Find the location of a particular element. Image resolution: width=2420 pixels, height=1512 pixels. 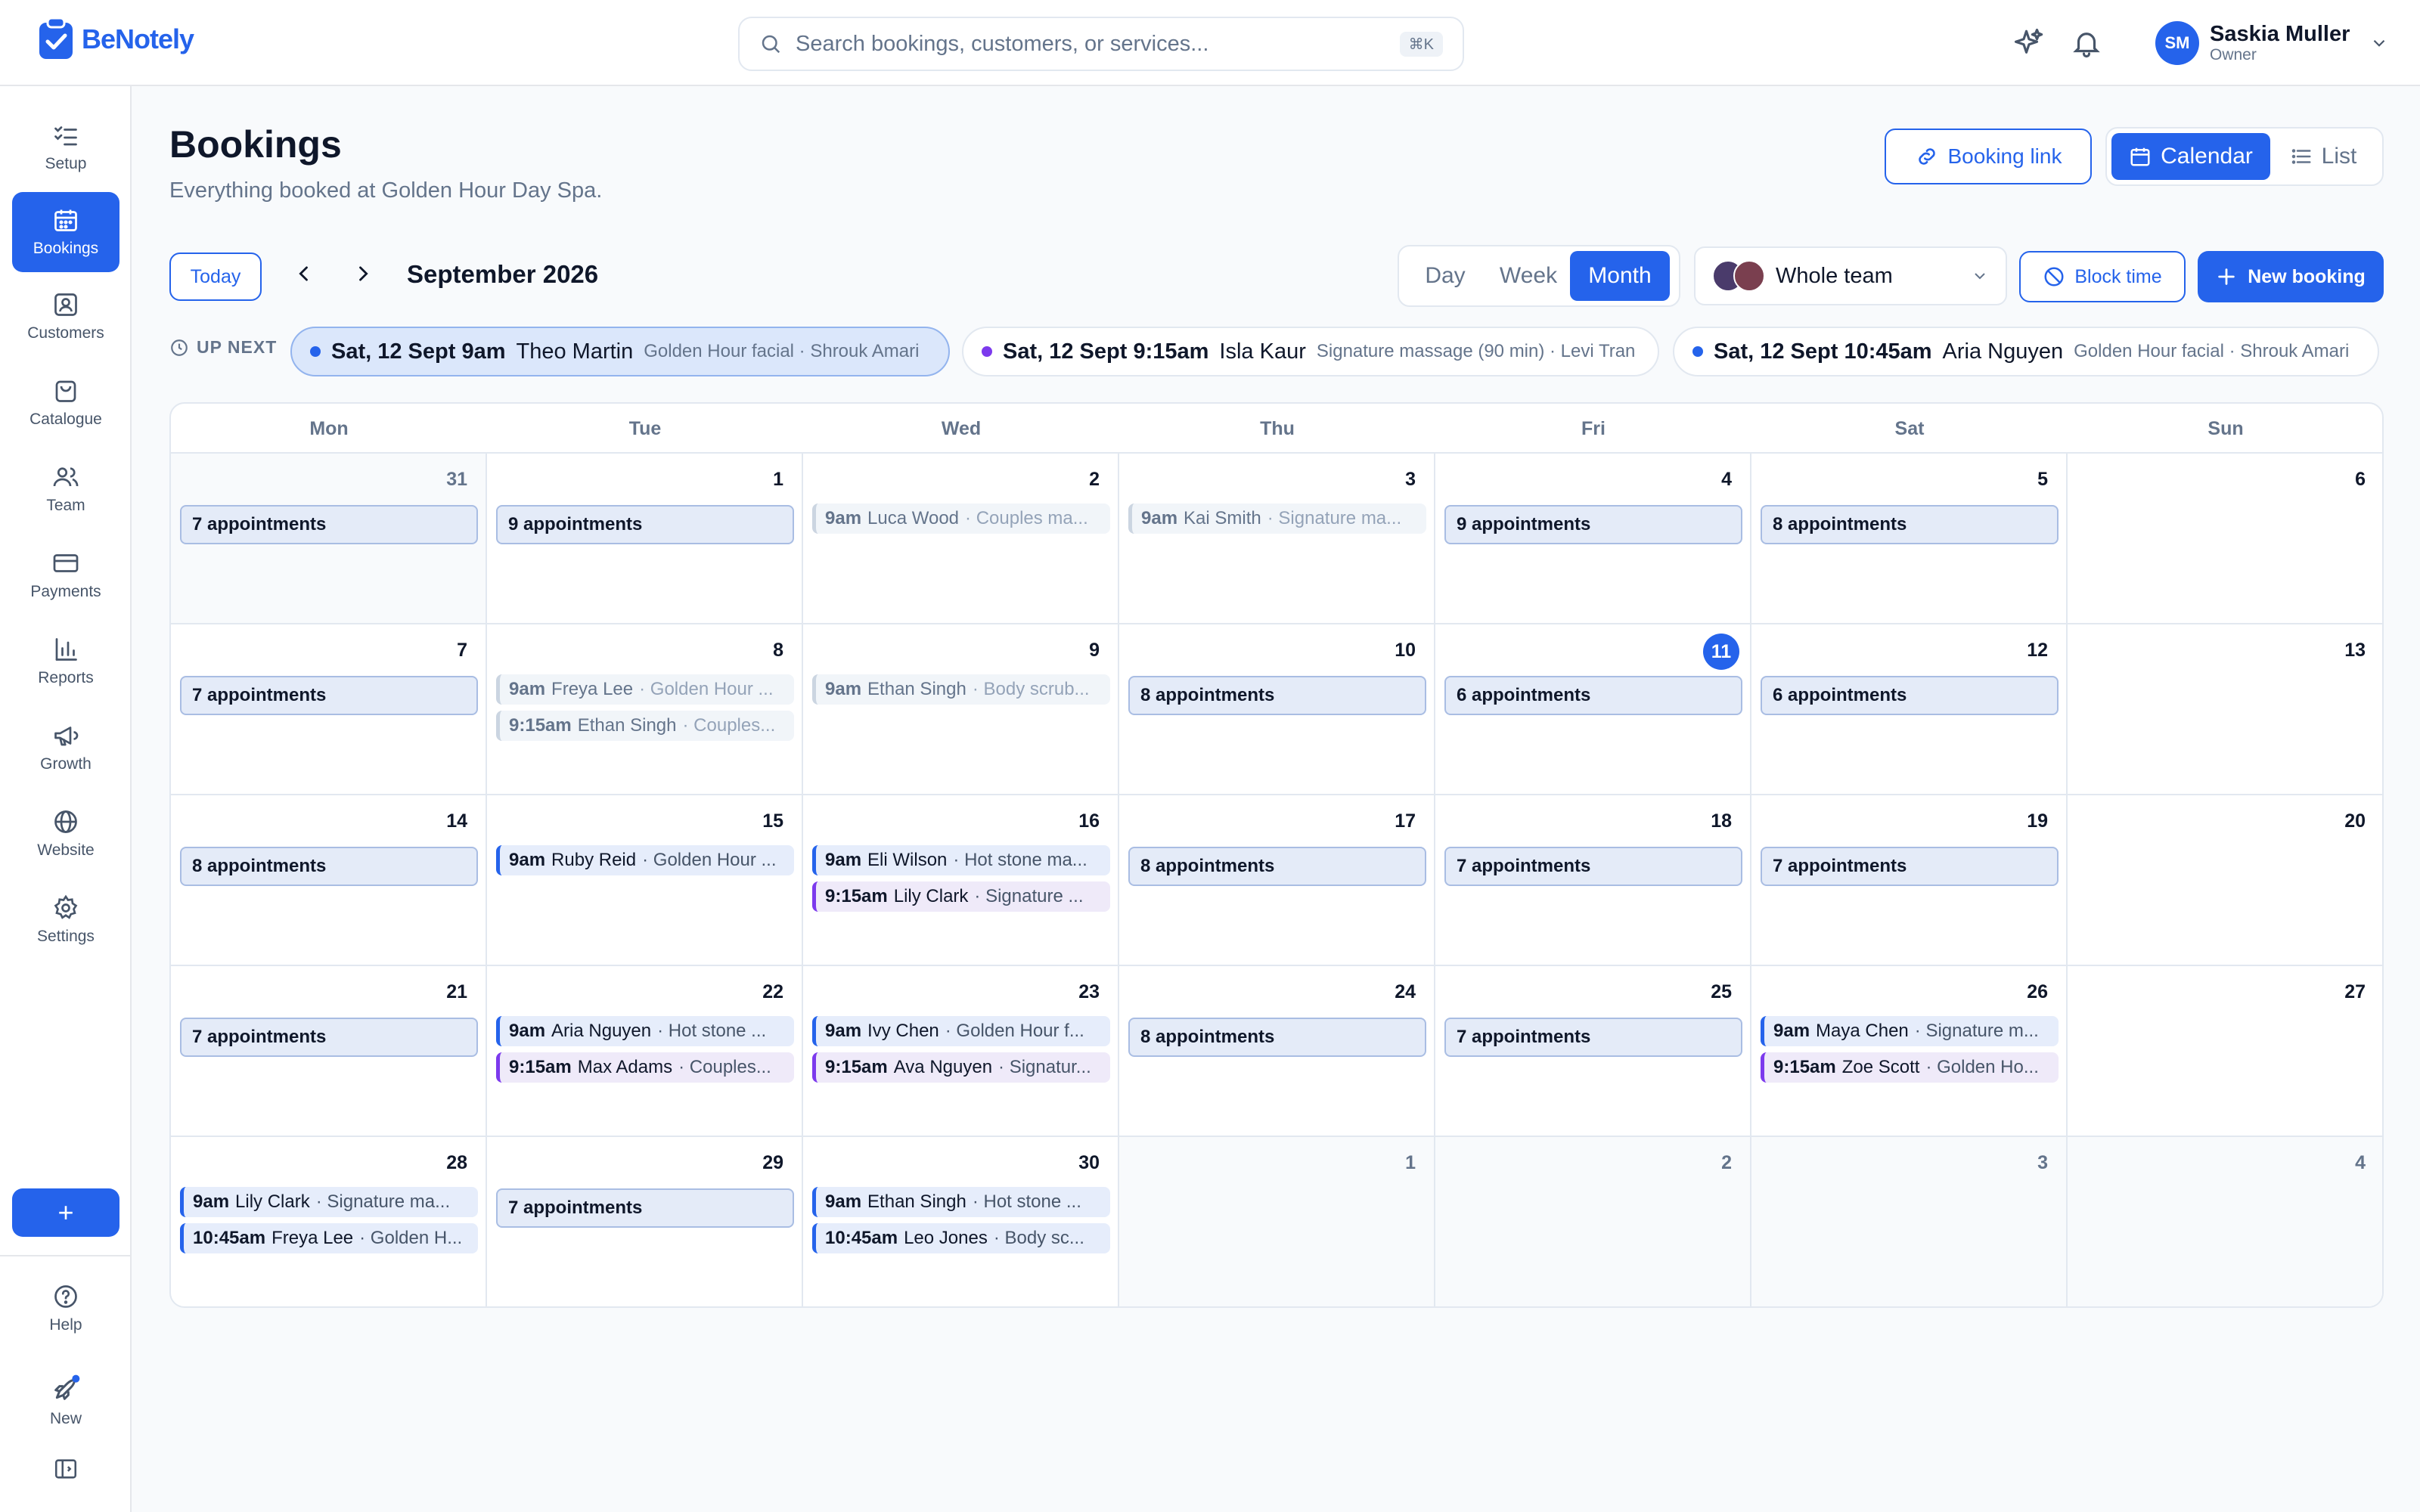

sidebar-item-reports: Reports is located at coordinates (65, 661).